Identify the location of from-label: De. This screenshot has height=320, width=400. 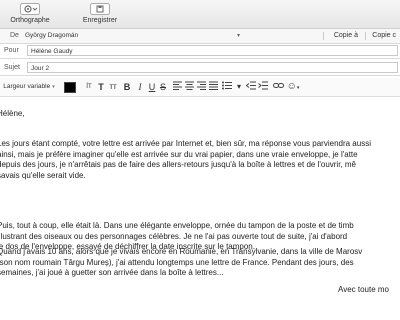
(14, 35).